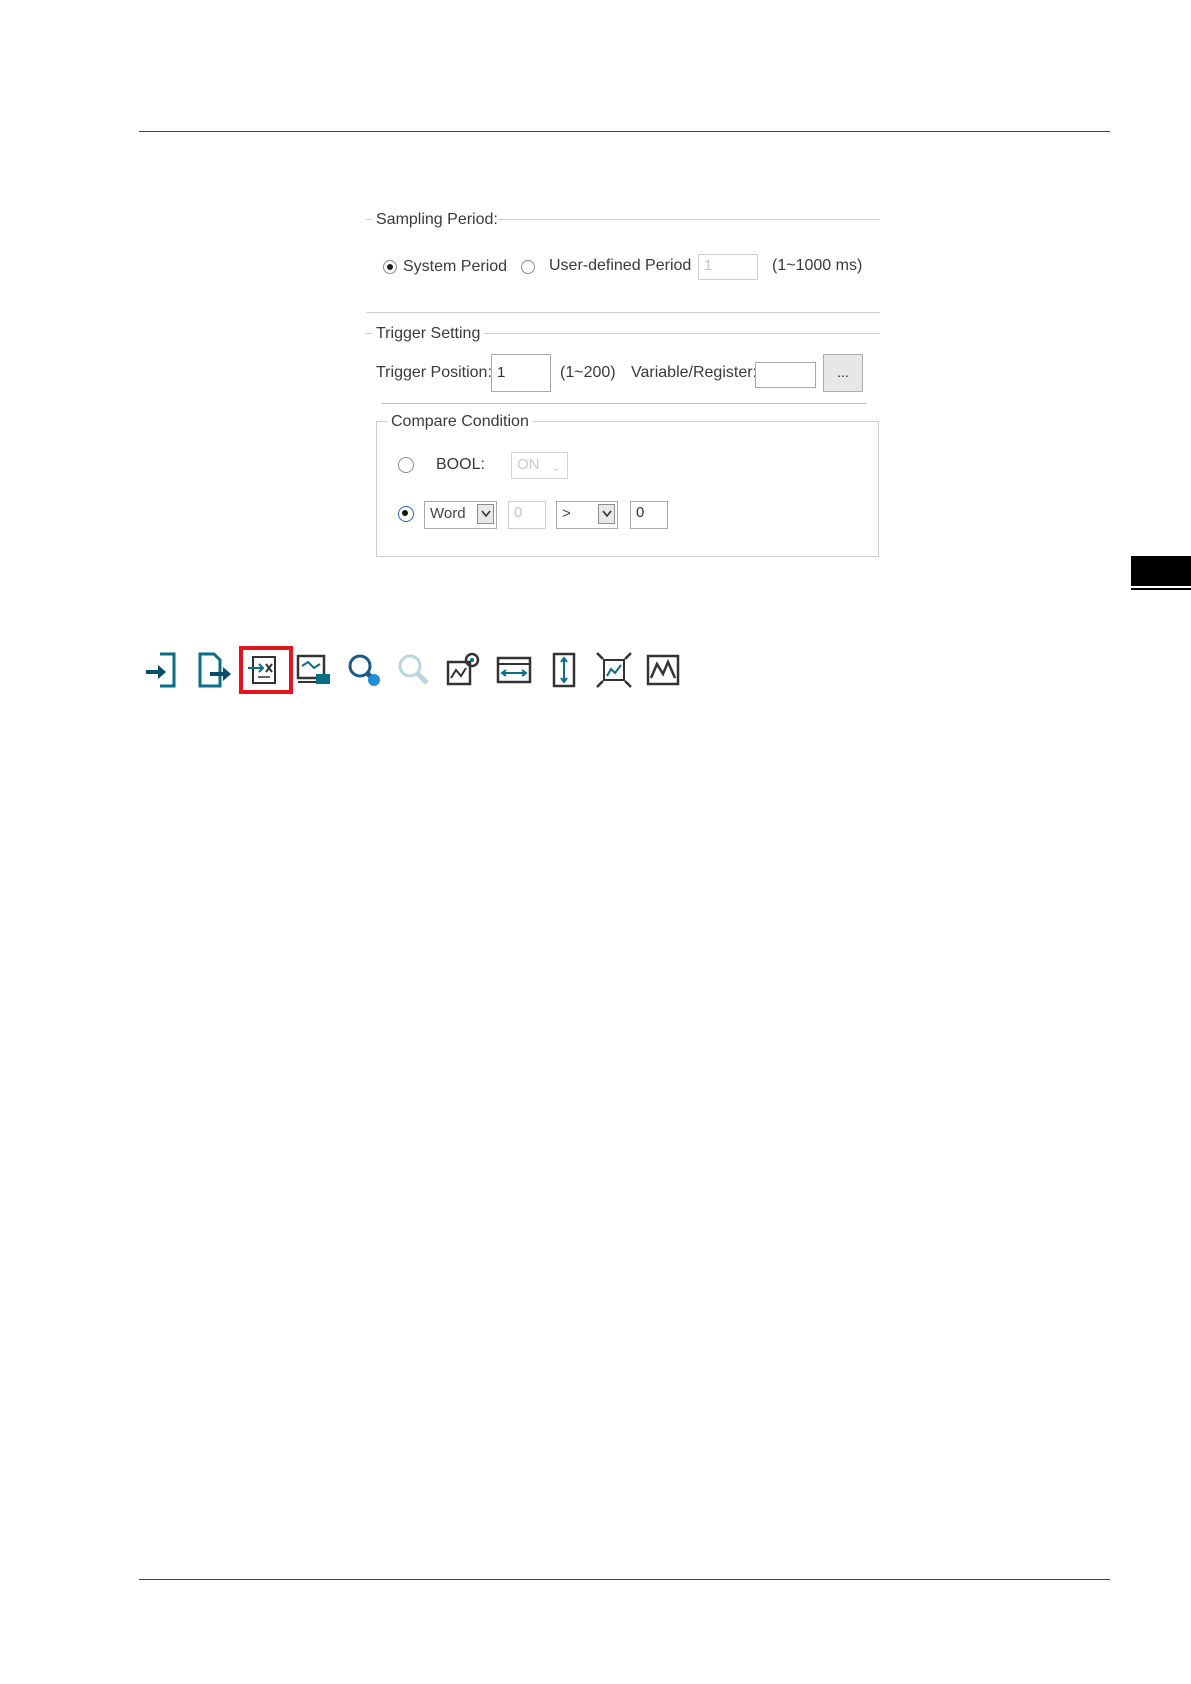 The height and width of the screenshot is (1684, 1191). I want to click on system-period-label: System Period, so click(455, 266).